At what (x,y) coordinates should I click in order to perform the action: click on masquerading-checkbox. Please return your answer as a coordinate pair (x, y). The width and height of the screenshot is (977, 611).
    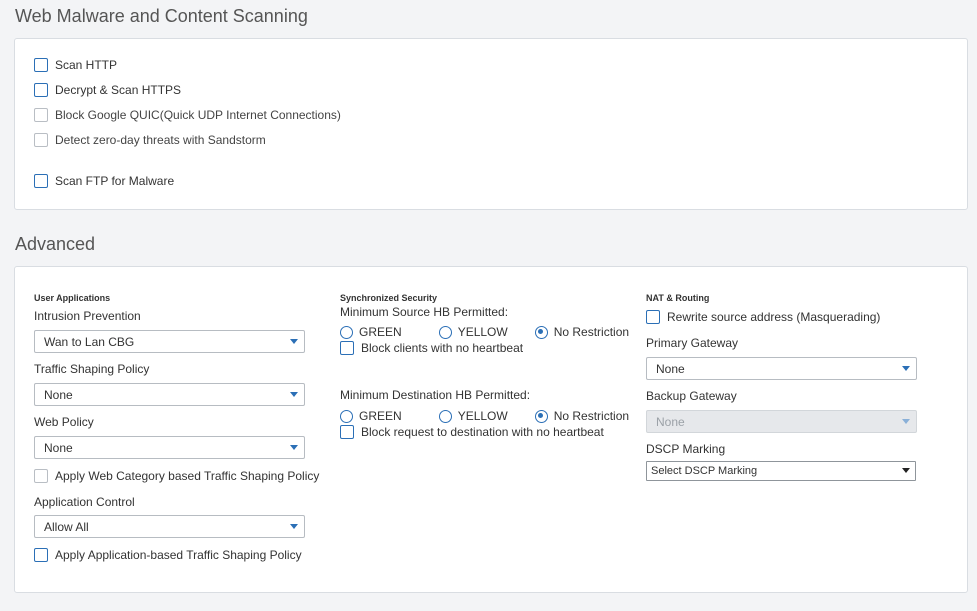
    Looking at the image, I should click on (653, 317).